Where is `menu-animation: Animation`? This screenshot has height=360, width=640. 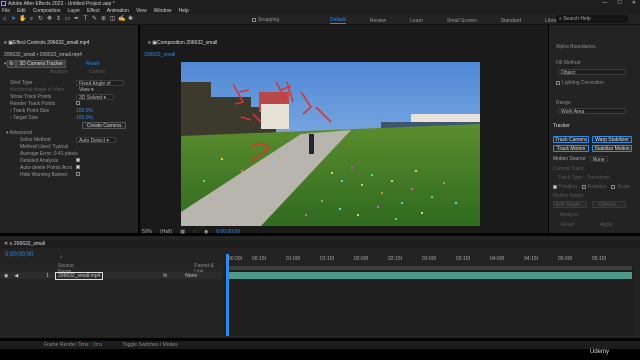
menu-animation: Animation is located at coordinates (118, 11).